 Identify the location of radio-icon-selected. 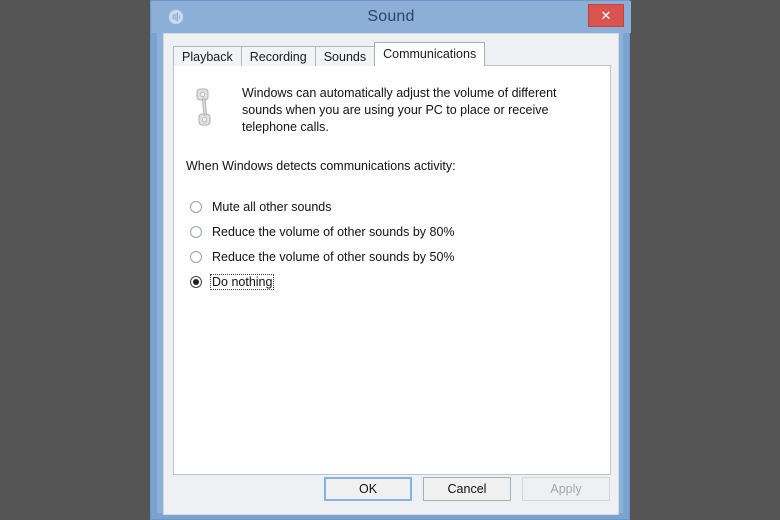
(196, 281).